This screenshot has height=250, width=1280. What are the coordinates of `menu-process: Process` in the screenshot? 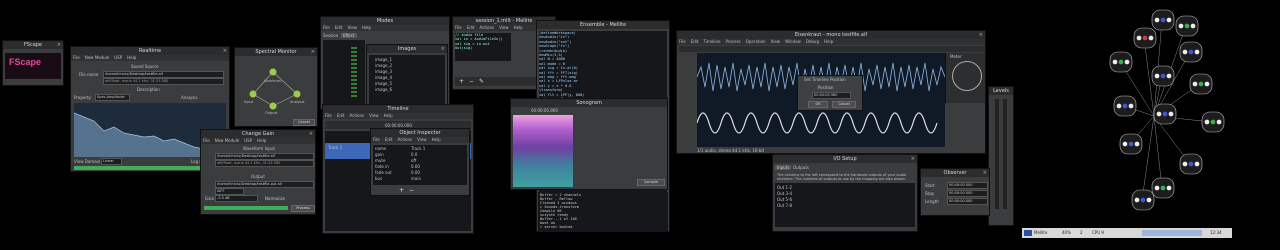 It's located at (732, 41).